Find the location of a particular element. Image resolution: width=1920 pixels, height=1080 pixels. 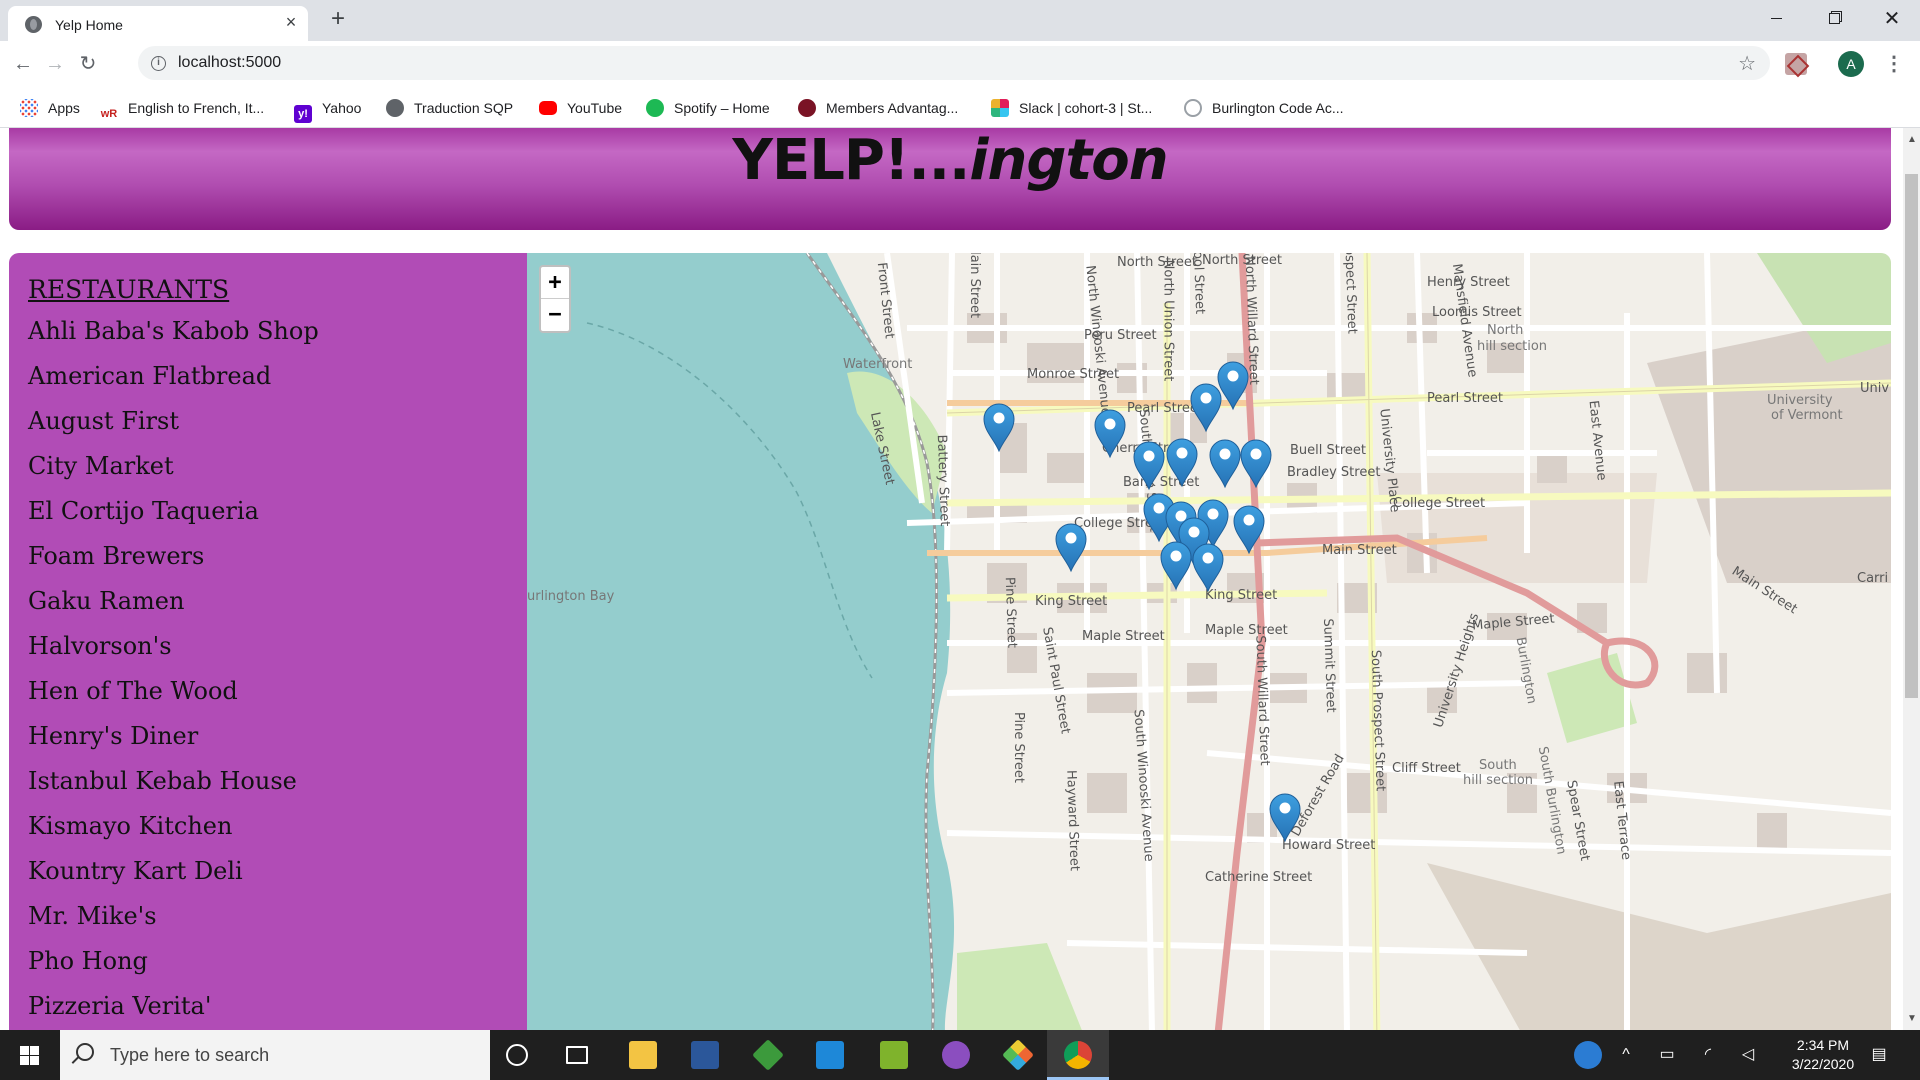

browser-tab: Yelp Home × is located at coordinates (158, 23).